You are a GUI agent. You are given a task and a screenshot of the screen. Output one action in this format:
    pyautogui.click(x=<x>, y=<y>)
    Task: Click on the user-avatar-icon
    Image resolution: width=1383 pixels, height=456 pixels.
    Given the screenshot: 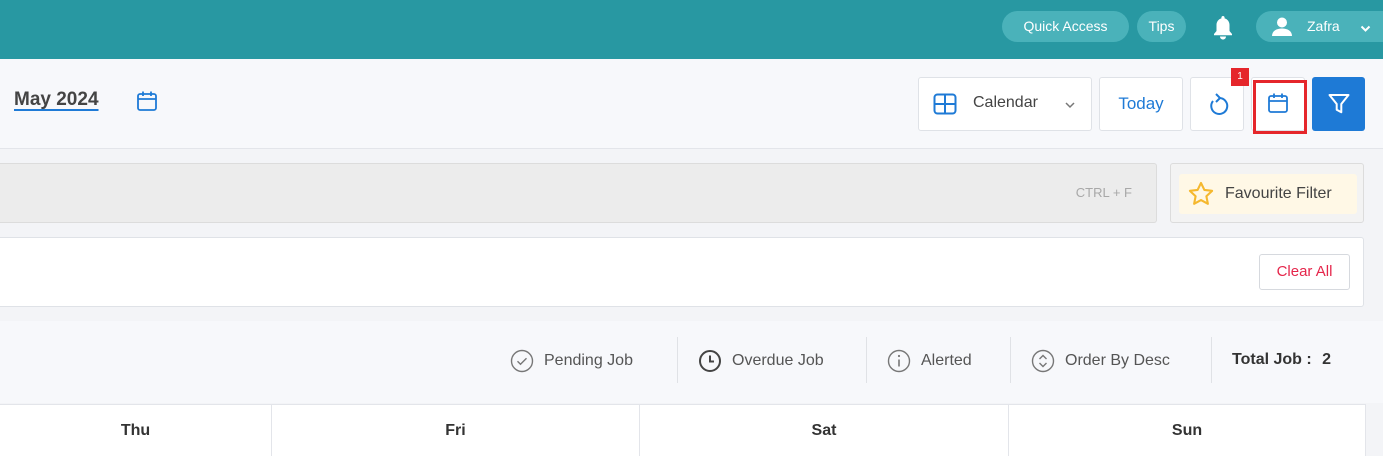 What is the action you would take?
    pyautogui.click(x=1282, y=28)
    